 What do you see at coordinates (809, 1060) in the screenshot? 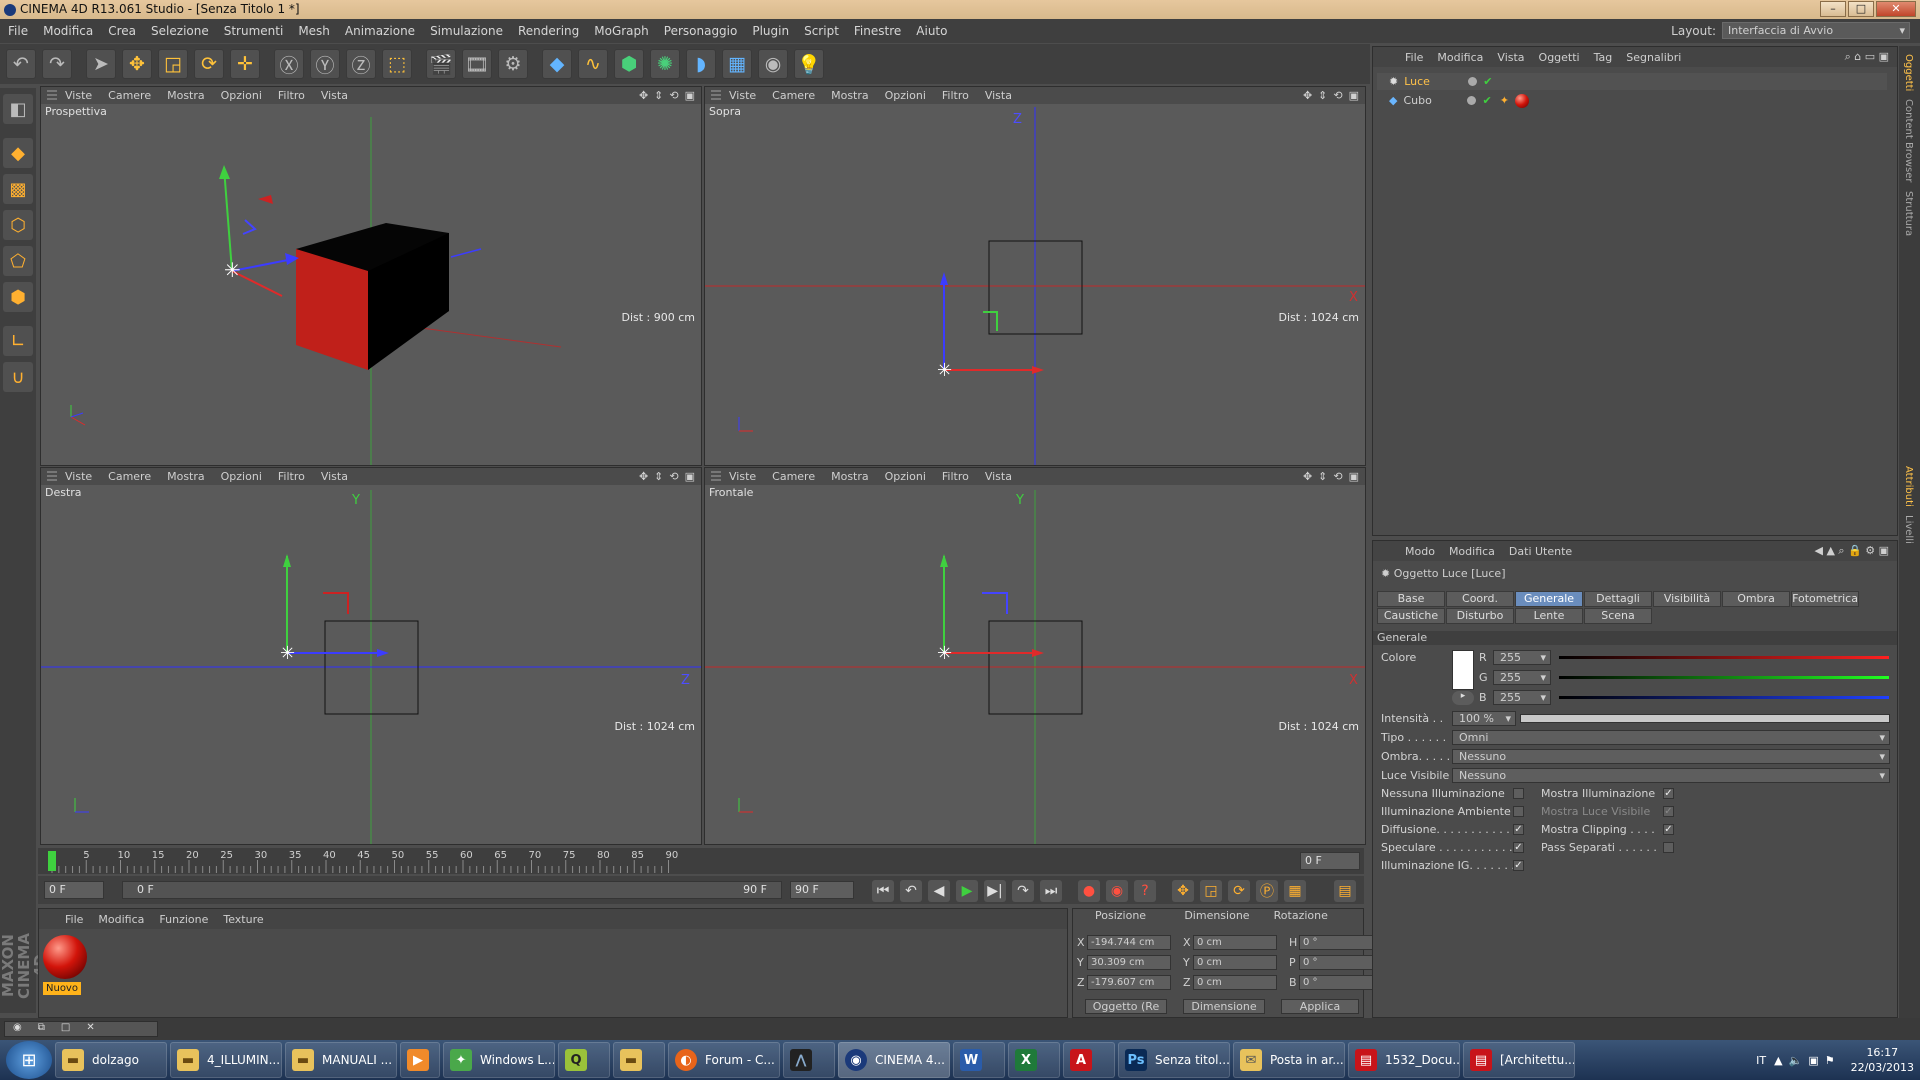
I see `taskbar-item: ⋀` at bounding box center [809, 1060].